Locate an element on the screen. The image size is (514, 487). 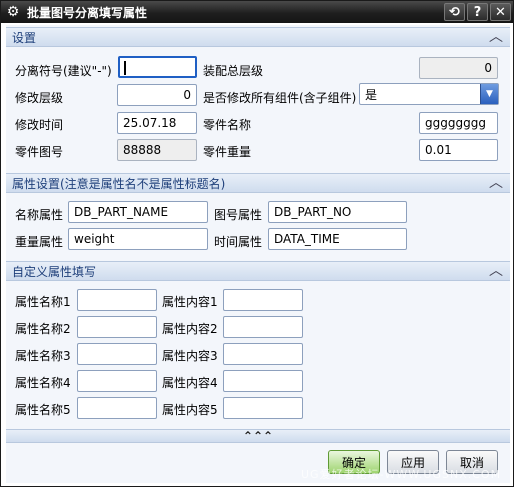
time-attr-label: 时间属性 is located at coordinates (238, 242).